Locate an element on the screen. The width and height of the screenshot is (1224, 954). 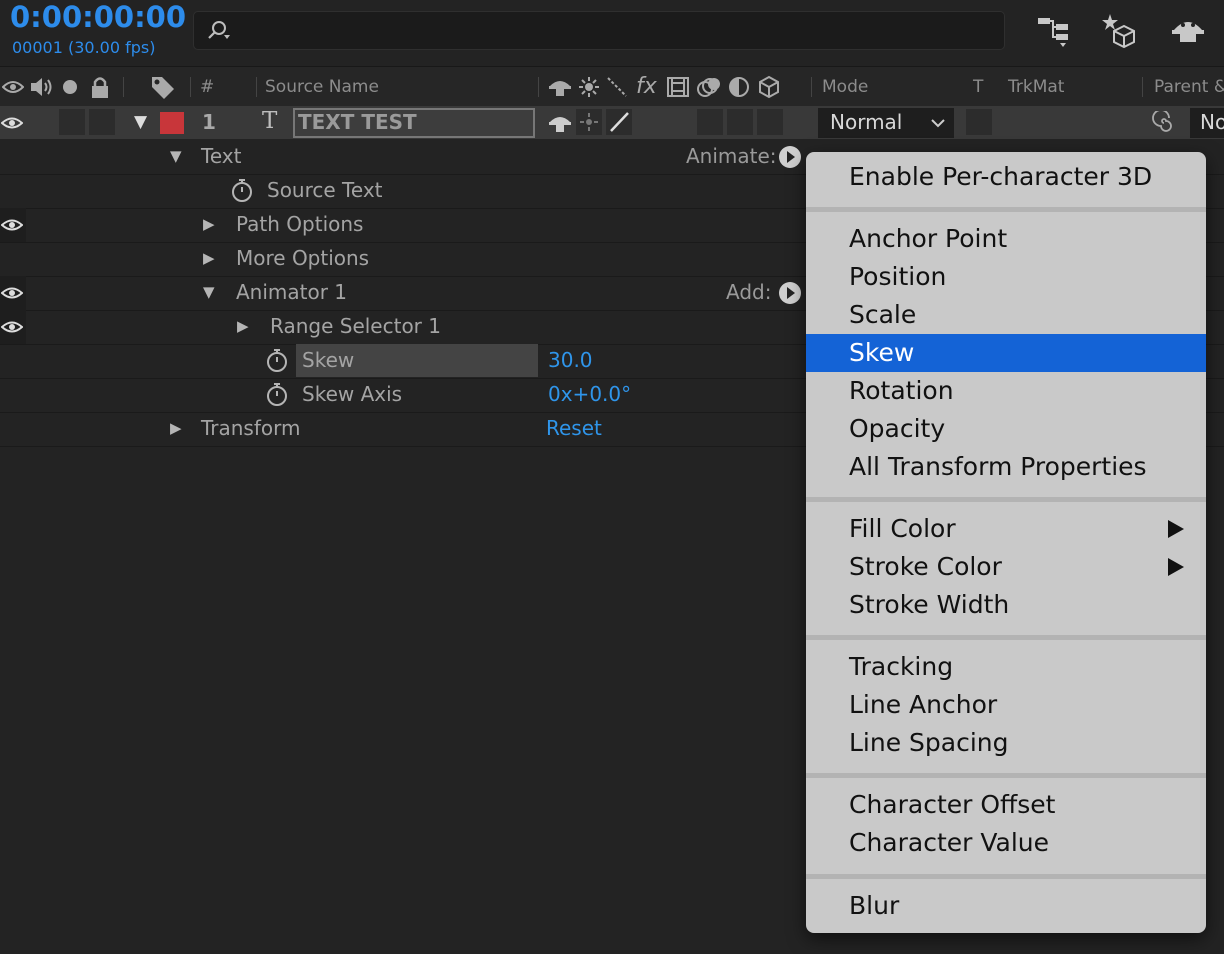
property-skew-label: Skew is located at coordinates (328, 360).